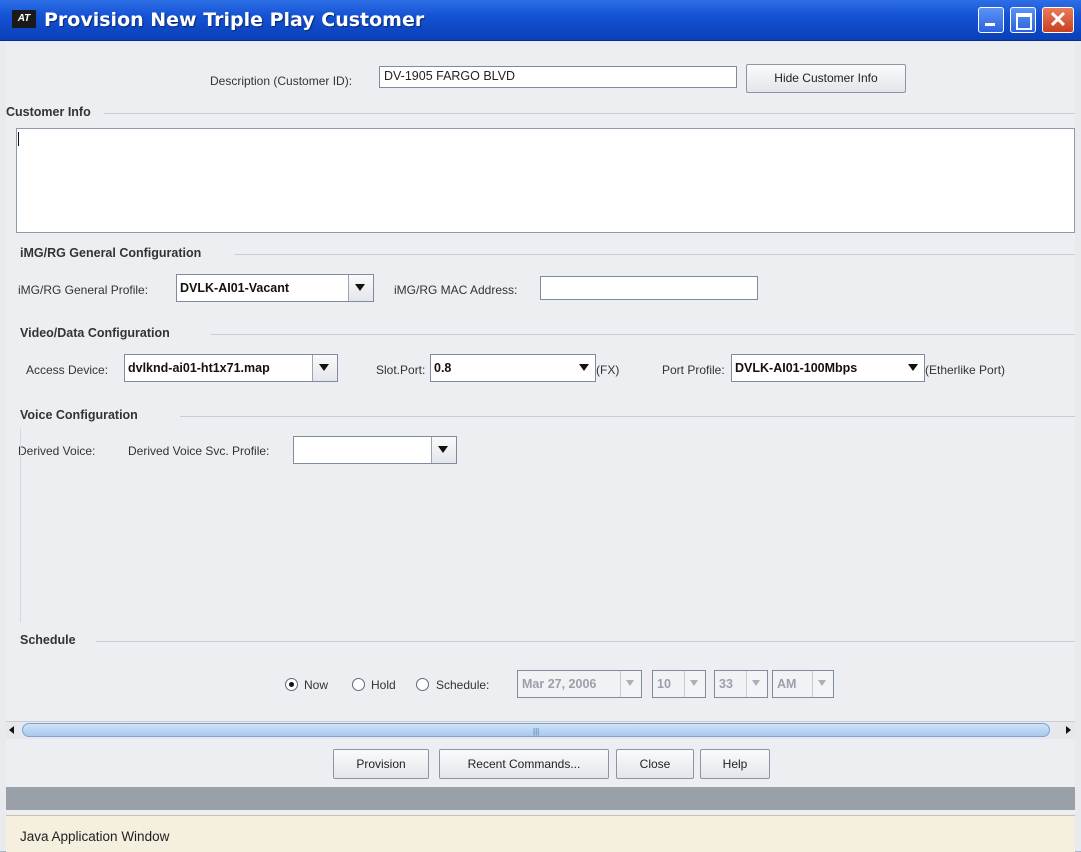 Image resolution: width=1081 pixels, height=852 pixels. Describe the element at coordinates (111, 253) in the screenshot. I see `general-config-heading: iMG/RG General Configuration` at that location.